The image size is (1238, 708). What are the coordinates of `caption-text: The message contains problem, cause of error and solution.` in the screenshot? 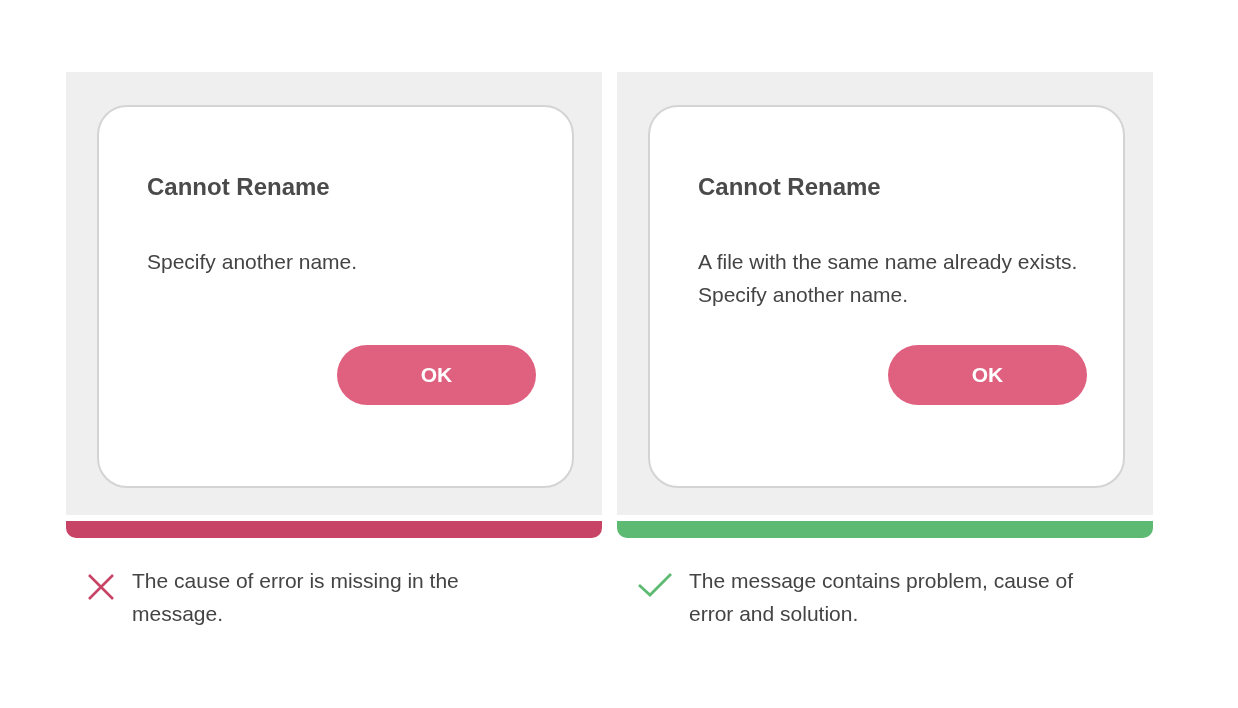 It's located at (882, 597).